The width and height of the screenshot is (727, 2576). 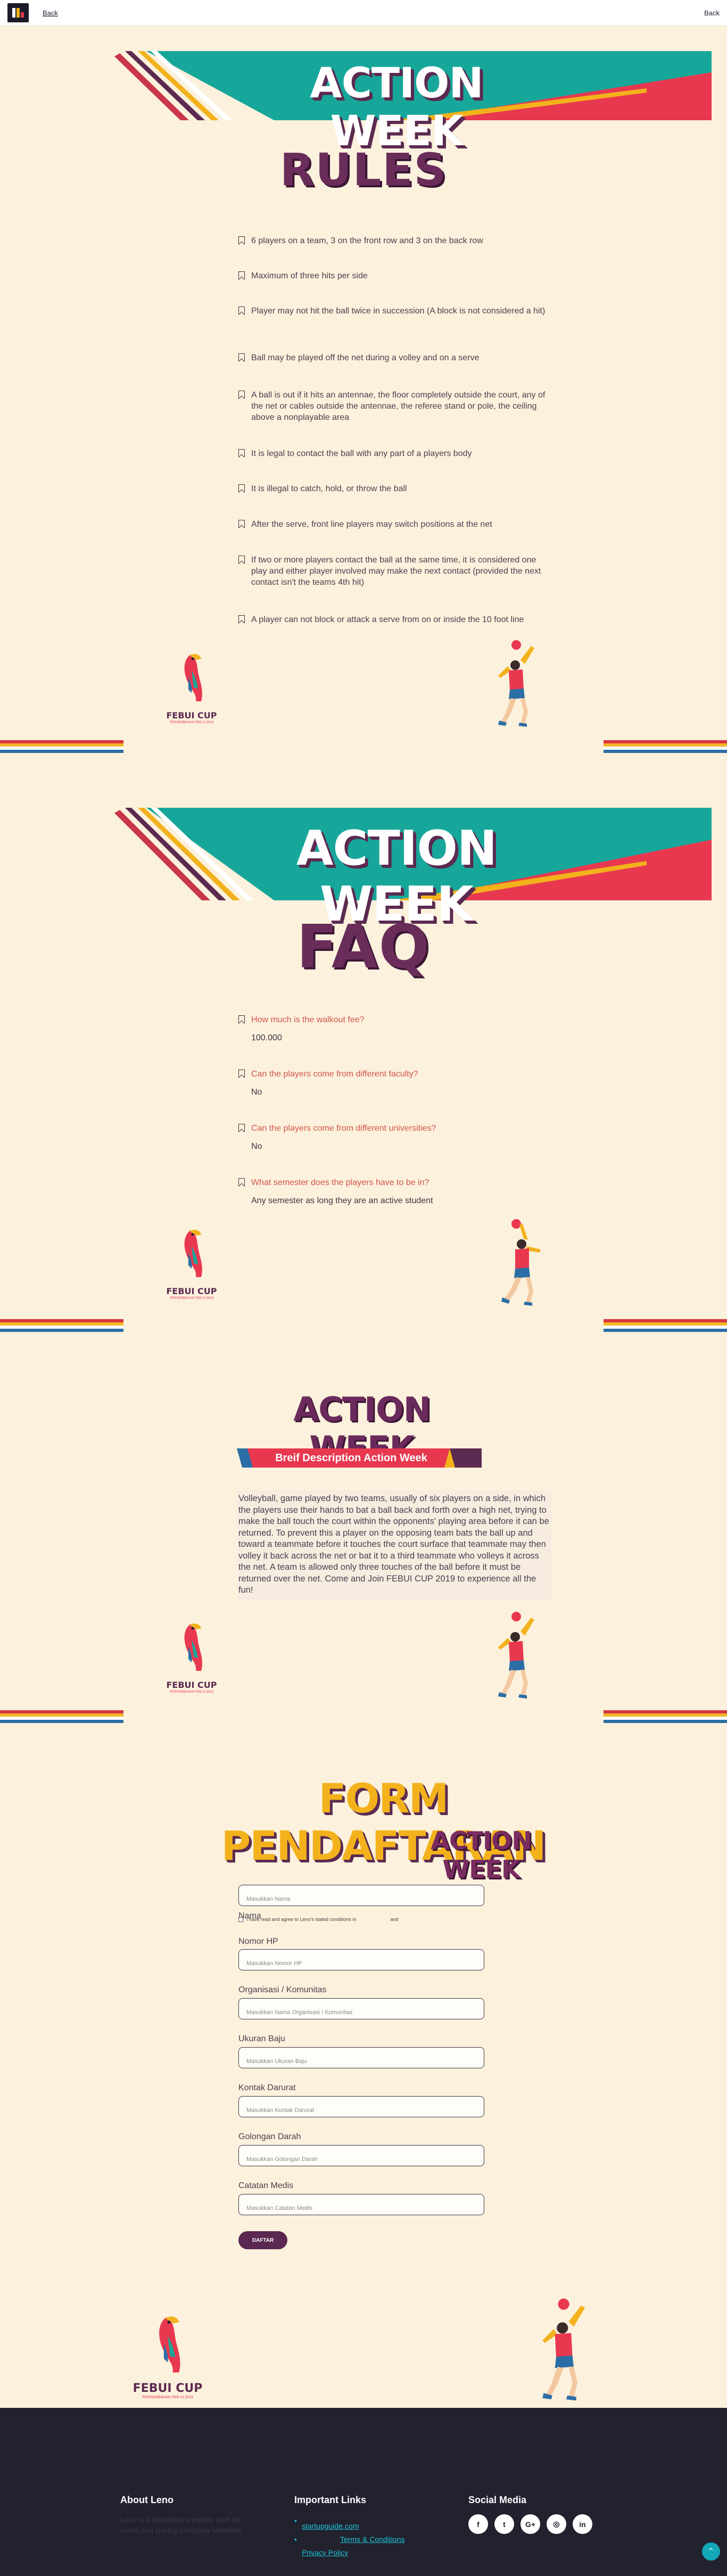 I want to click on twitter-icon: t, so click(x=504, y=2524).